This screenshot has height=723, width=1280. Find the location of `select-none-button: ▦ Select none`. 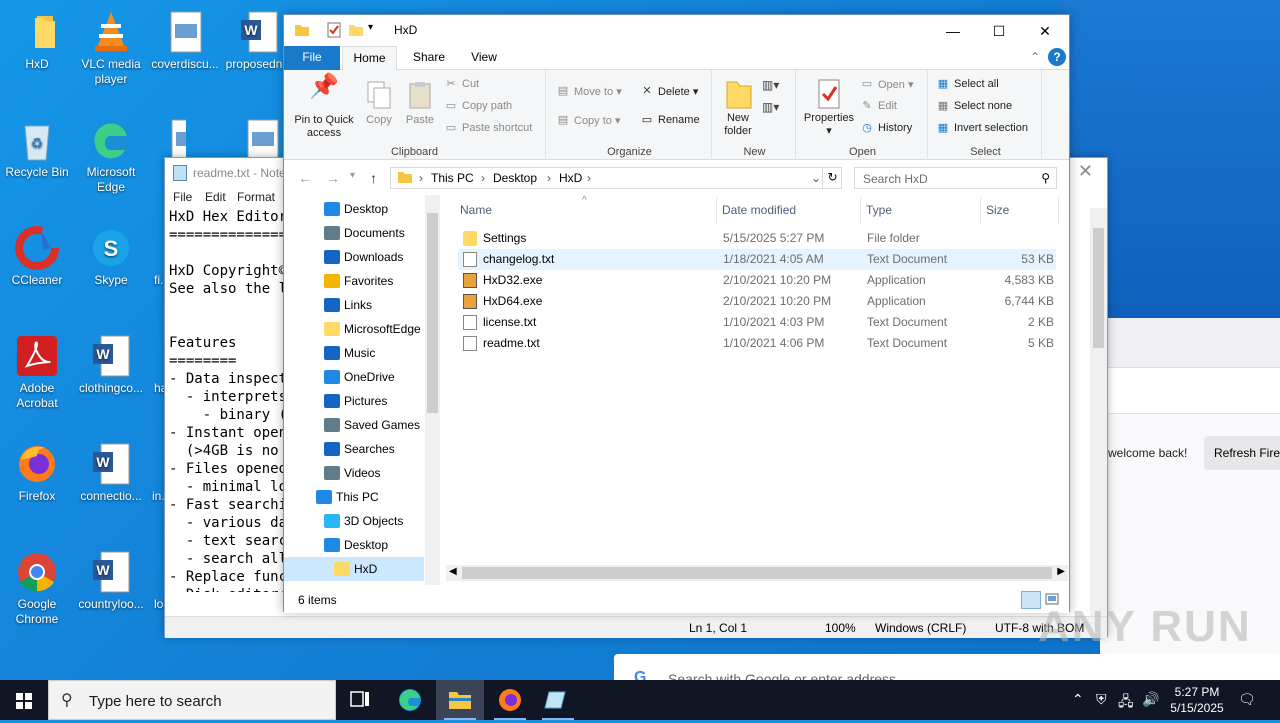

select-none-button: ▦ Select none is located at coordinates (974, 106).